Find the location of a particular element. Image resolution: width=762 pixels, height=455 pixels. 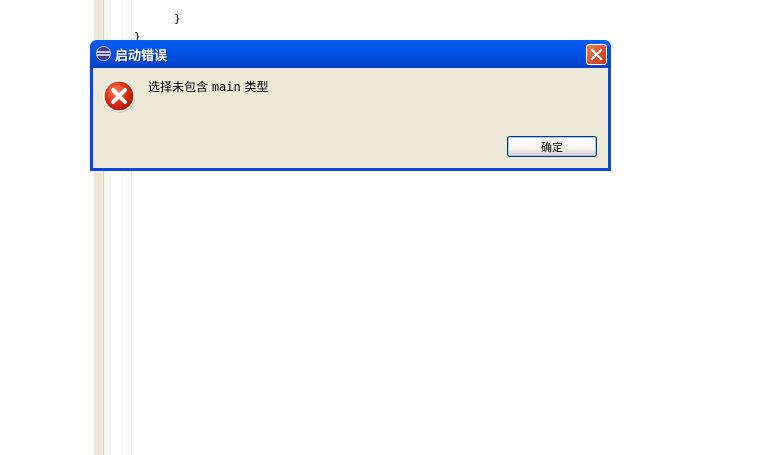

eclipse-icon is located at coordinates (103, 53).